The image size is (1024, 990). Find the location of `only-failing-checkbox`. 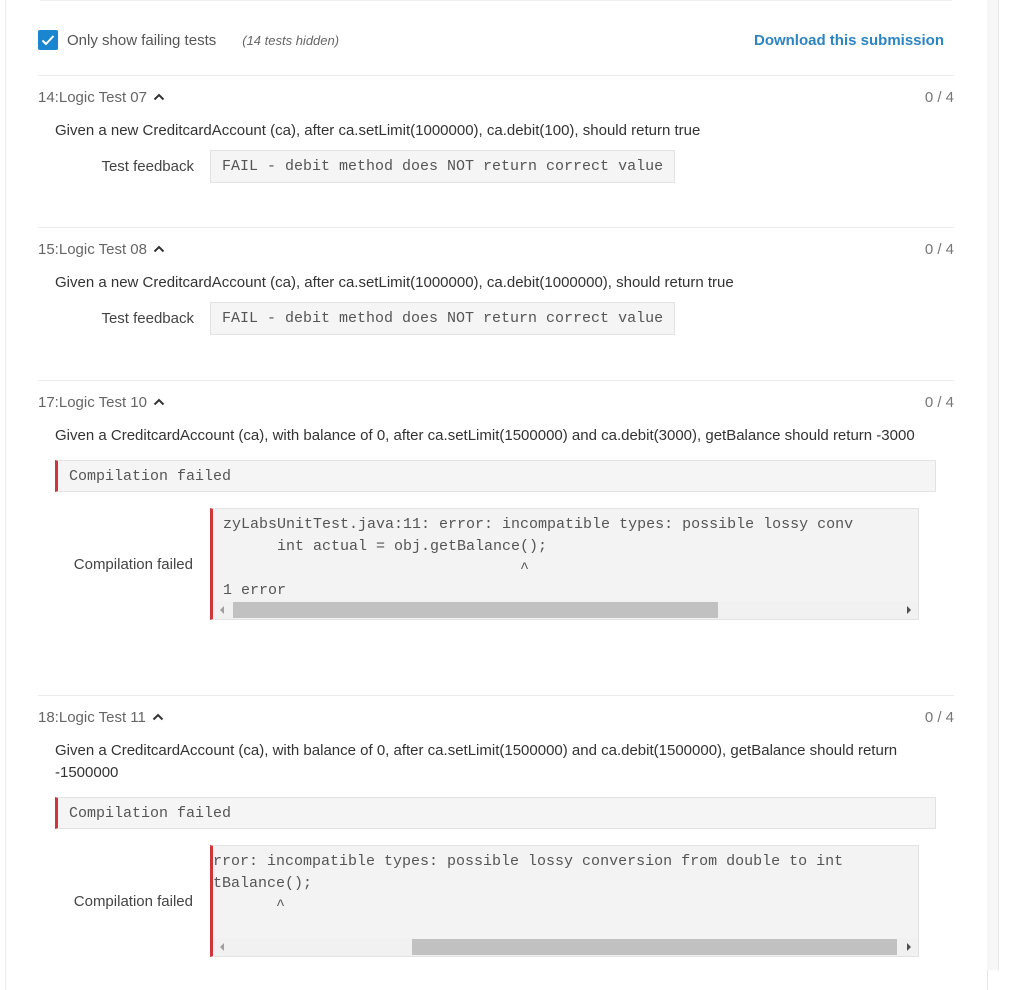

only-failing-checkbox is located at coordinates (48, 40).